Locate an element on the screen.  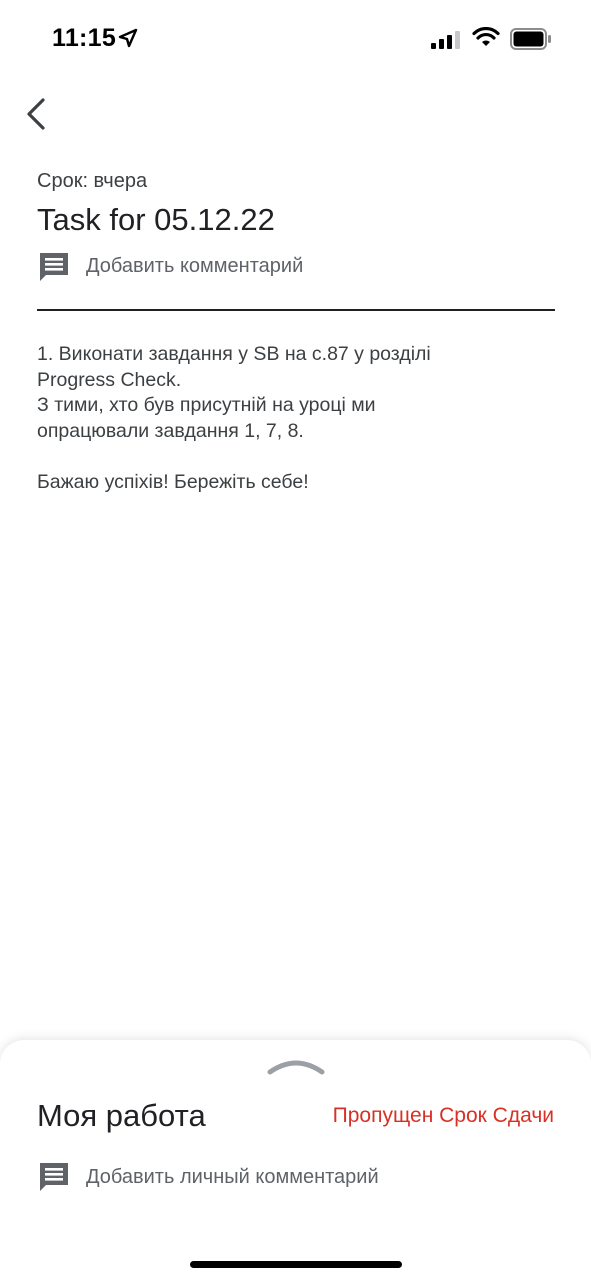
chevron-left-icon is located at coordinates (36, 114).